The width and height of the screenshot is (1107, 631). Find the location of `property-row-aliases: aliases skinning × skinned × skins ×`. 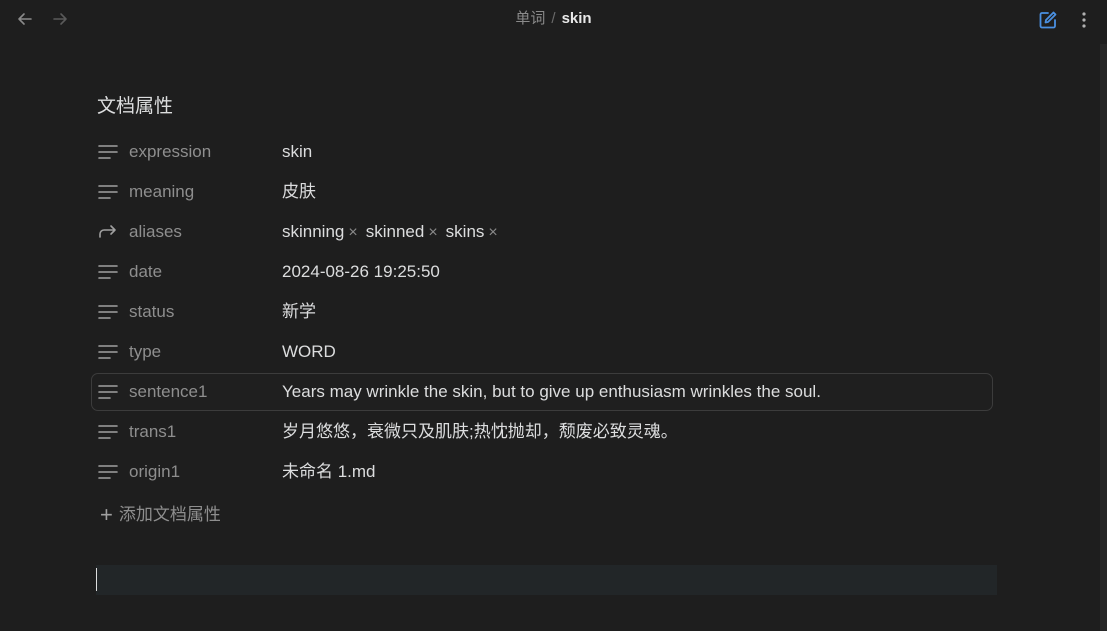

property-row-aliases: aliases skinning × skinned × skins × is located at coordinates (542, 232).